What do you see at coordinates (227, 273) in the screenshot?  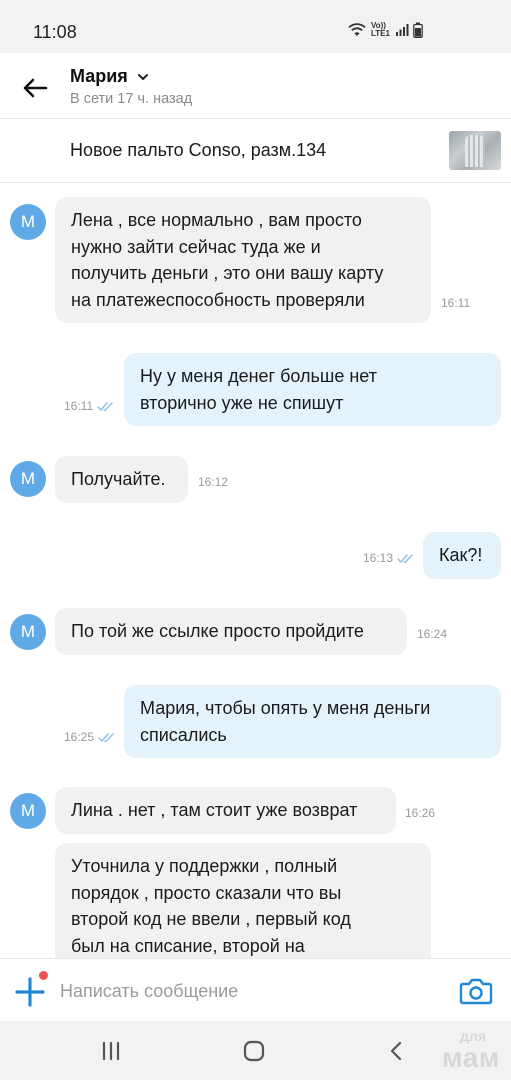 I see `message-line: получить деньги , это они вашу карту` at bounding box center [227, 273].